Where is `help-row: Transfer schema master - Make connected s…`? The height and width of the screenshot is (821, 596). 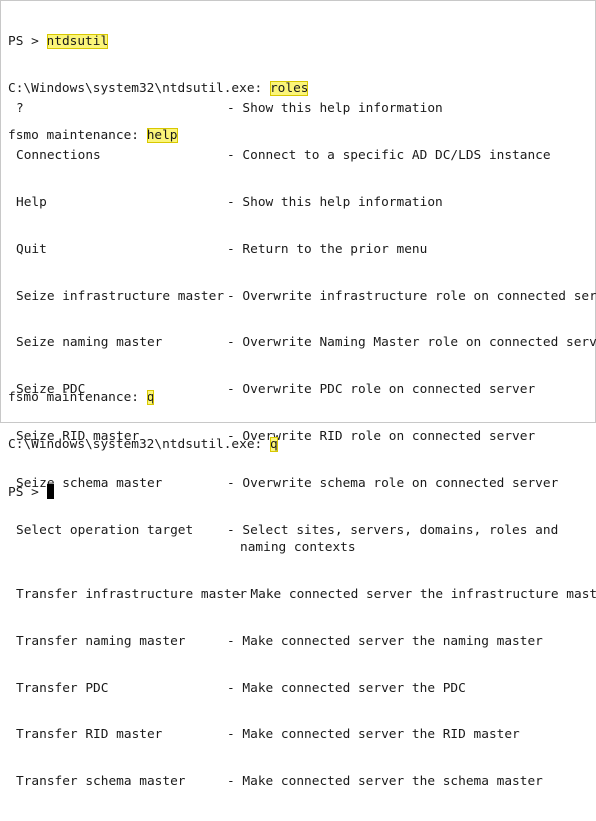
help-row: Transfer schema master - Make connected s… is located at coordinates (279, 782).